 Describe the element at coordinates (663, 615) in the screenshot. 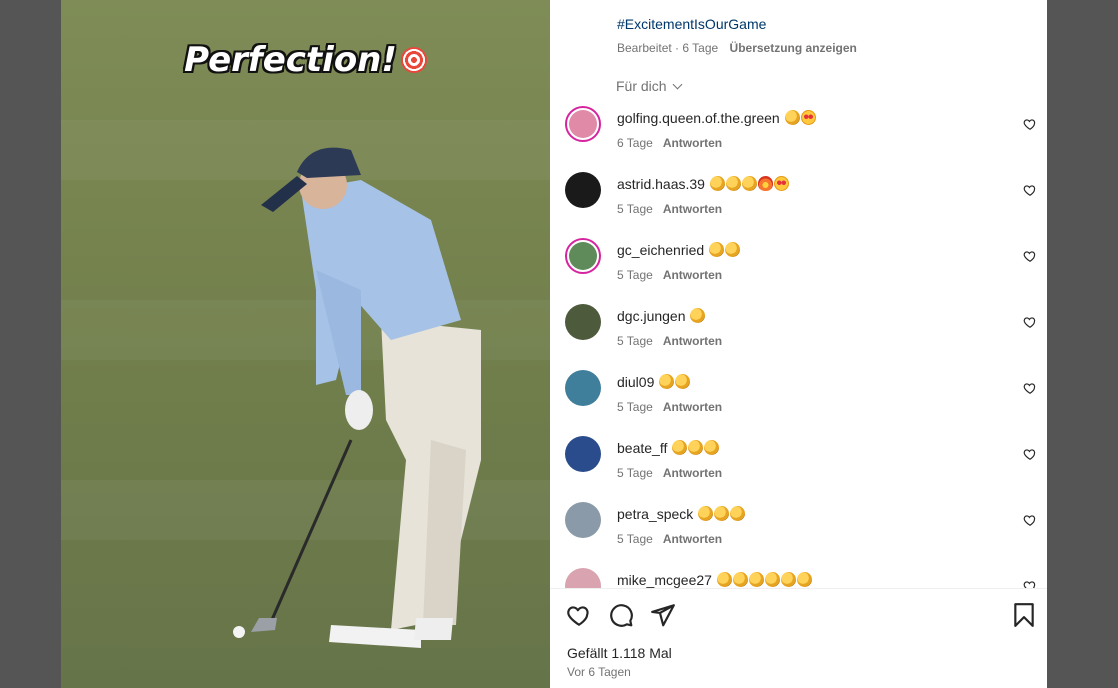

I see `share-button` at that location.